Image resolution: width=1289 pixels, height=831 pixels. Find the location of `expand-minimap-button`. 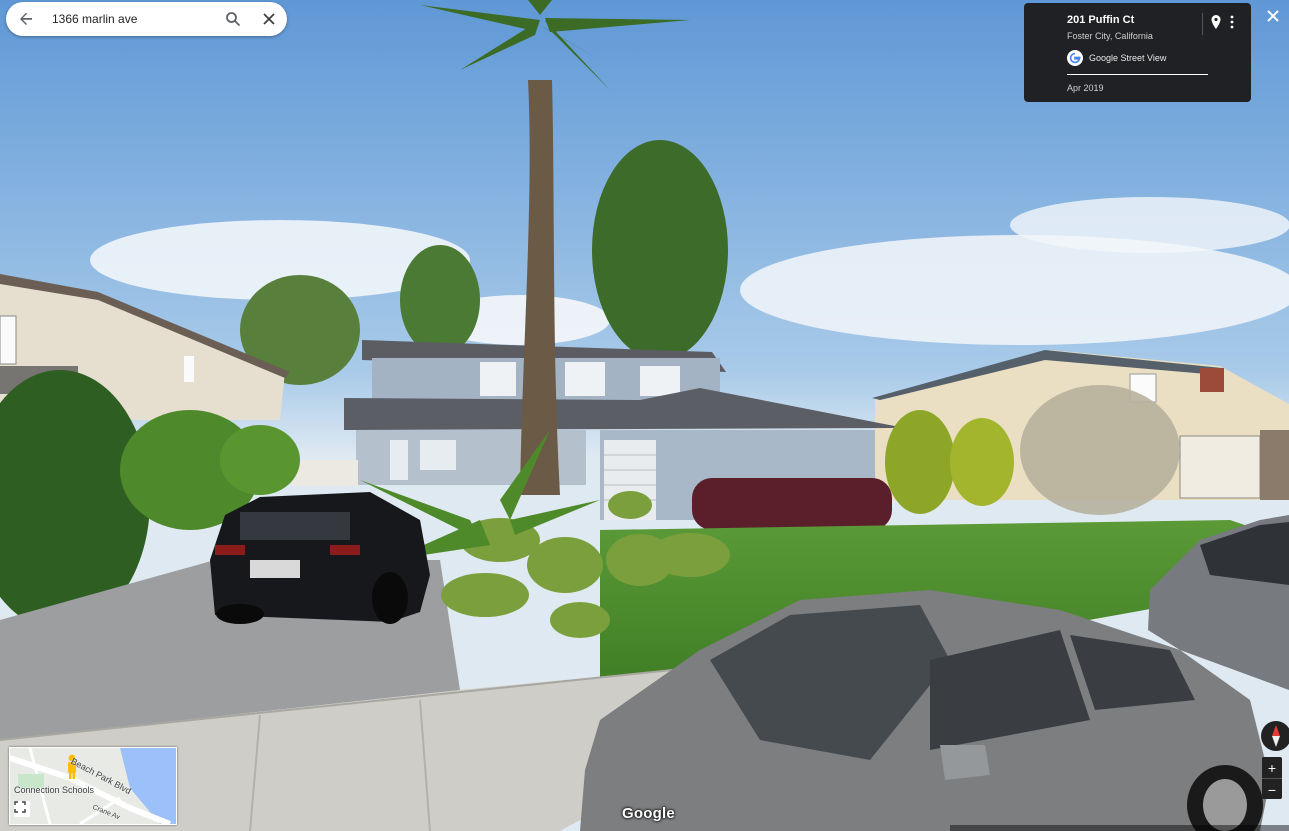

expand-minimap-button is located at coordinates (22, 809).